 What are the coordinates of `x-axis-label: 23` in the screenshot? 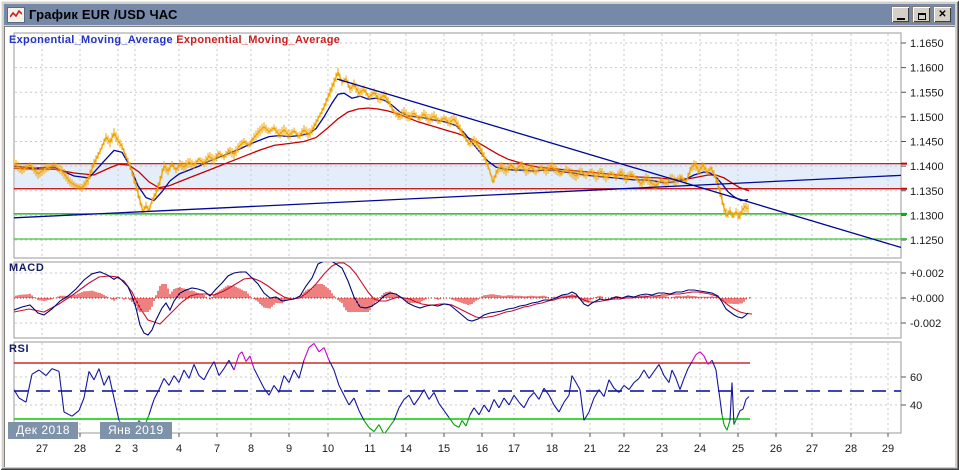 It's located at (662, 449).